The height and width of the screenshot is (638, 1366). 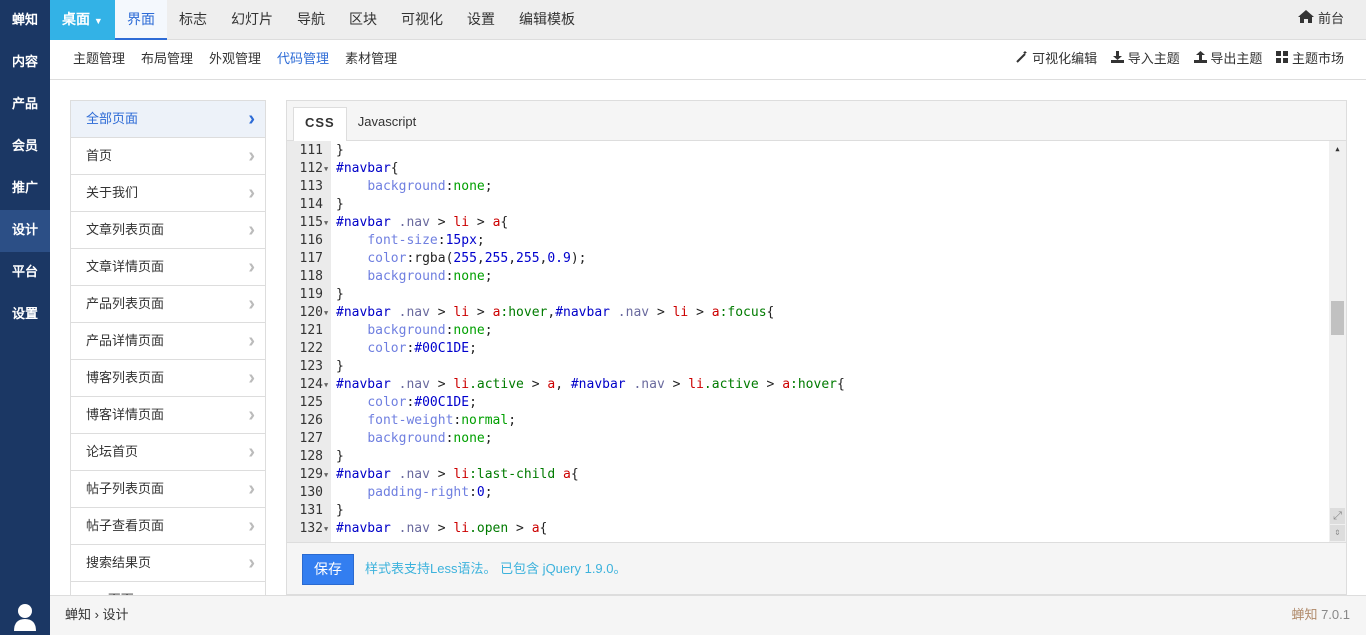 What do you see at coordinates (461, 528) in the screenshot?
I see `code-token: li` at bounding box center [461, 528].